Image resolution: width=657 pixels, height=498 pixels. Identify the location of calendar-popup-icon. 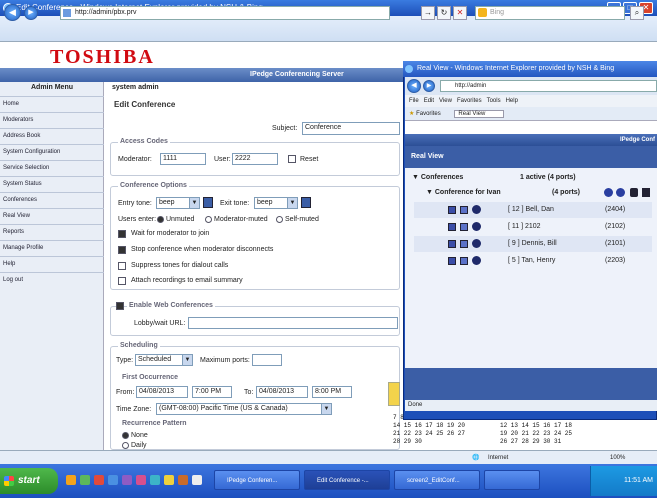
(394, 394).